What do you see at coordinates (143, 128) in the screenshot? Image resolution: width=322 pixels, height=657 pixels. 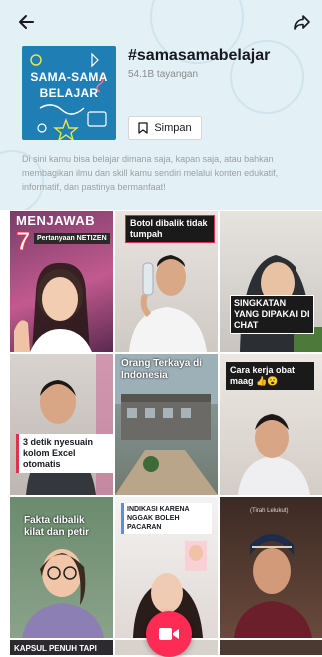 I see `bookmark-icon` at bounding box center [143, 128].